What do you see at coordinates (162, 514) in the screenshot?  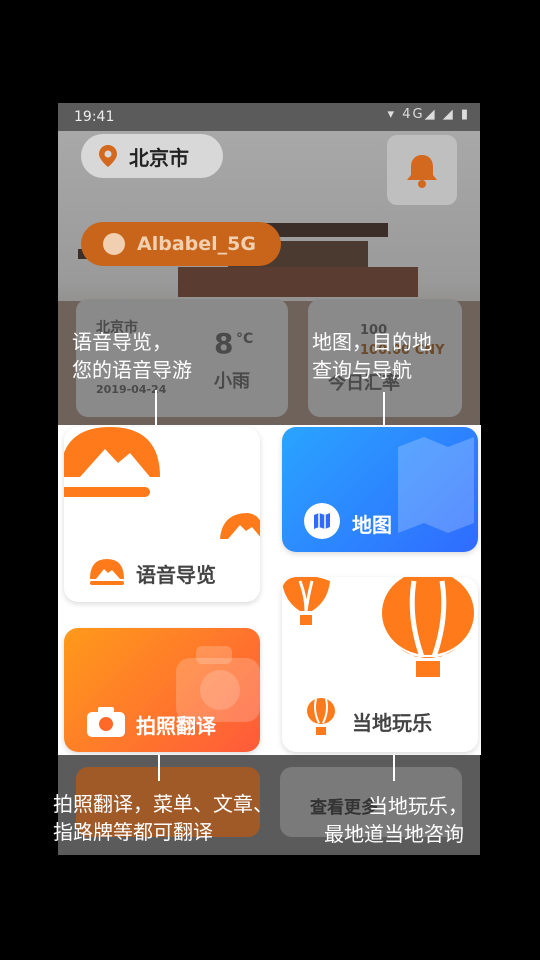 I see `audio-guide-card: 语音导览` at bounding box center [162, 514].